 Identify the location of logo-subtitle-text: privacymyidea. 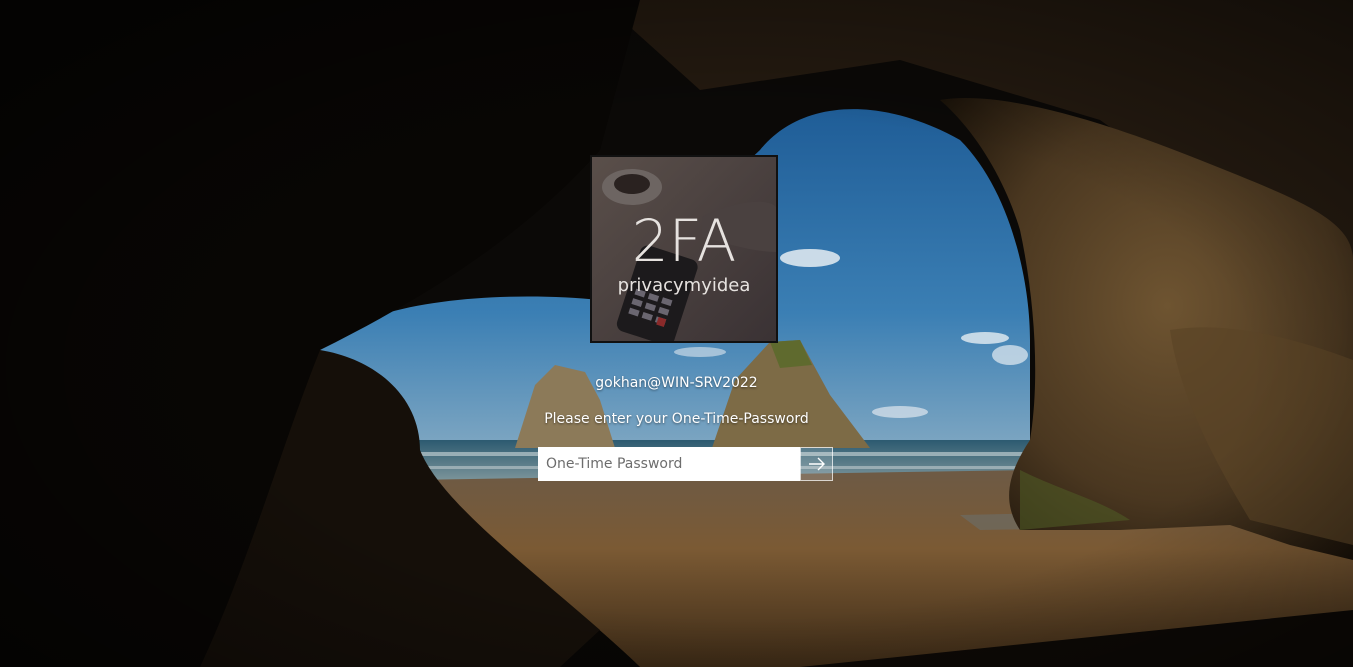
(684, 285).